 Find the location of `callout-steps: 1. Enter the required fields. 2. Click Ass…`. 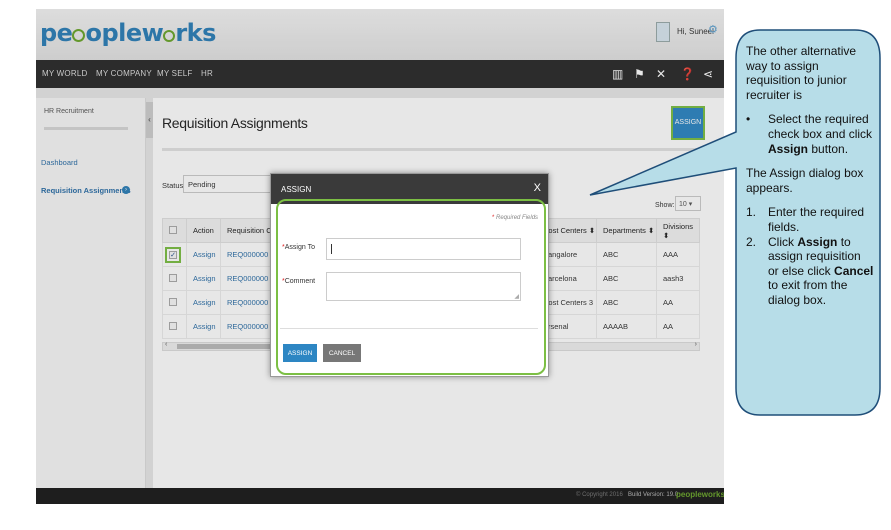

callout-steps: 1. Enter the required fields. 2. Click Ass… is located at coordinates (810, 256).